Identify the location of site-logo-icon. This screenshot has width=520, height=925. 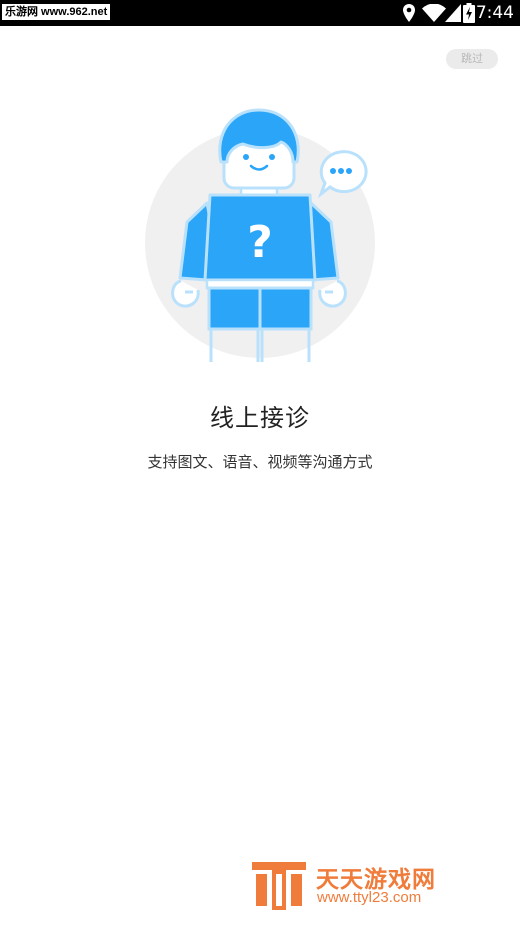
(279, 886).